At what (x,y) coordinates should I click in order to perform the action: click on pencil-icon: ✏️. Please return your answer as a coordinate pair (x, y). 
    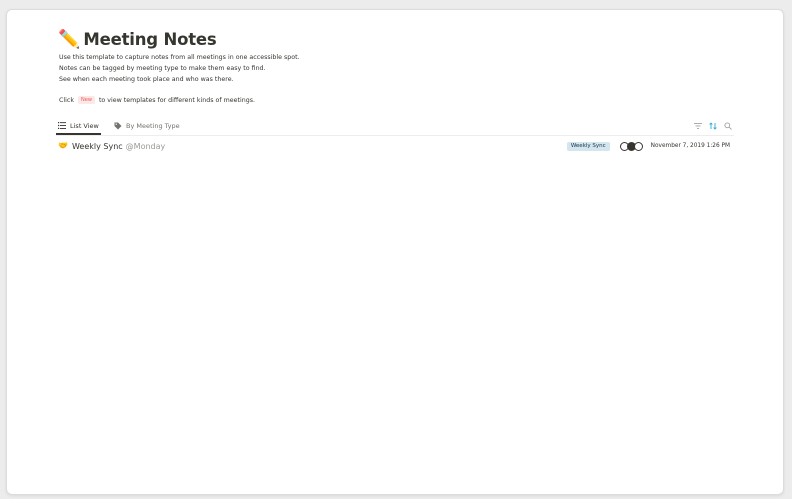
    Looking at the image, I should click on (69, 39).